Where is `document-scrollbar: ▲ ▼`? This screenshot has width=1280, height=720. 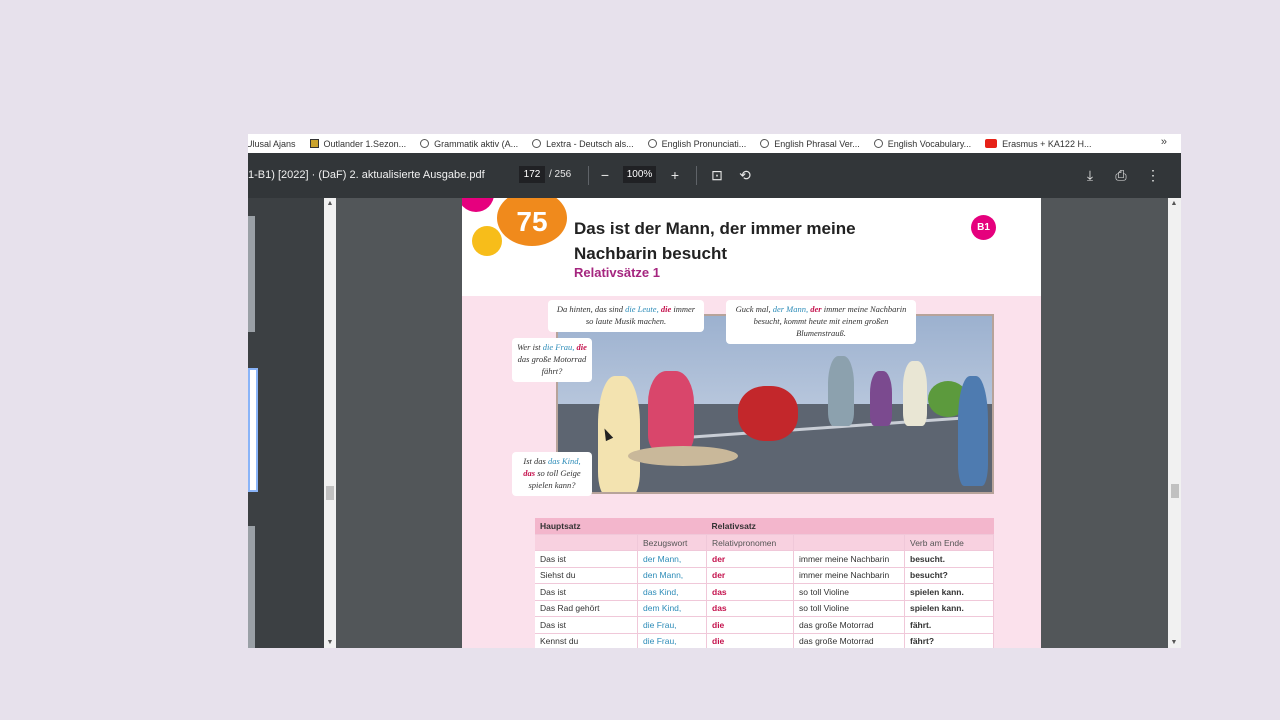
document-scrollbar: ▲ ▼ is located at coordinates (1174, 423).